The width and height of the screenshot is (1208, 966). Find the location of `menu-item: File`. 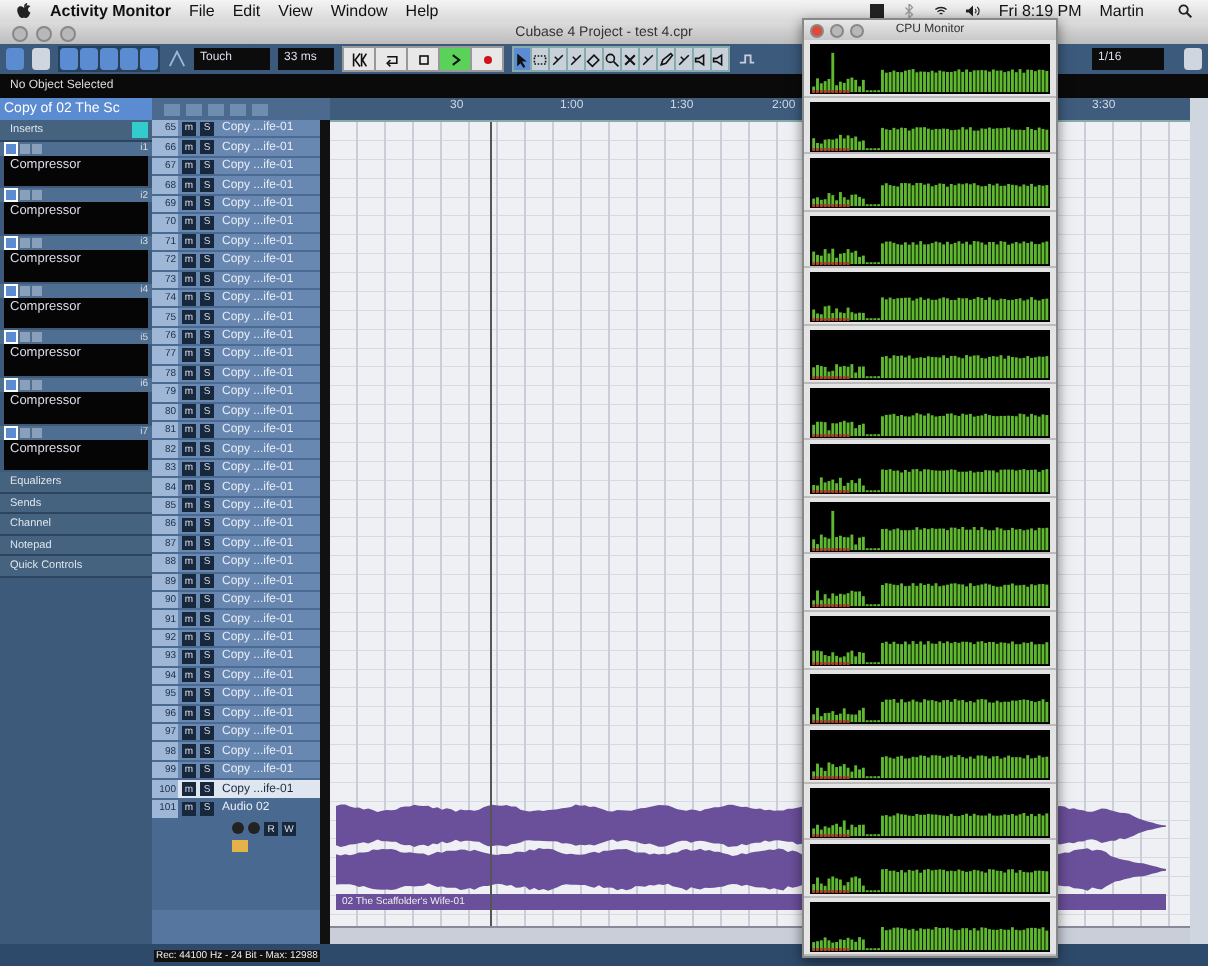

menu-item: File is located at coordinates (201, 11).